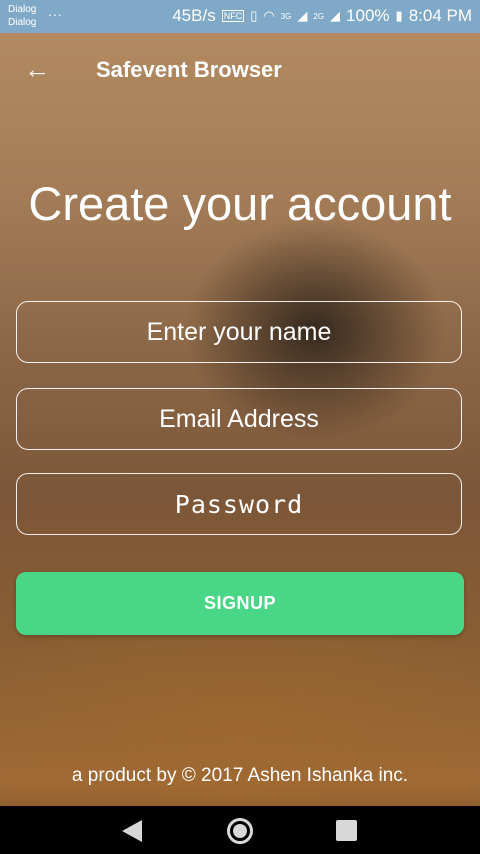 The height and width of the screenshot is (854, 480). What do you see at coordinates (239, 332) in the screenshot?
I see `name-input` at bounding box center [239, 332].